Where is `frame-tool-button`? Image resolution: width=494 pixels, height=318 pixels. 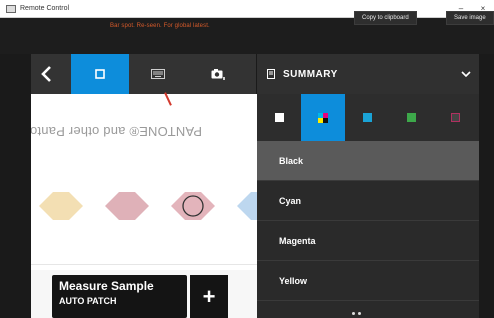 frame-tool-button is located at coordinates (100, 74).